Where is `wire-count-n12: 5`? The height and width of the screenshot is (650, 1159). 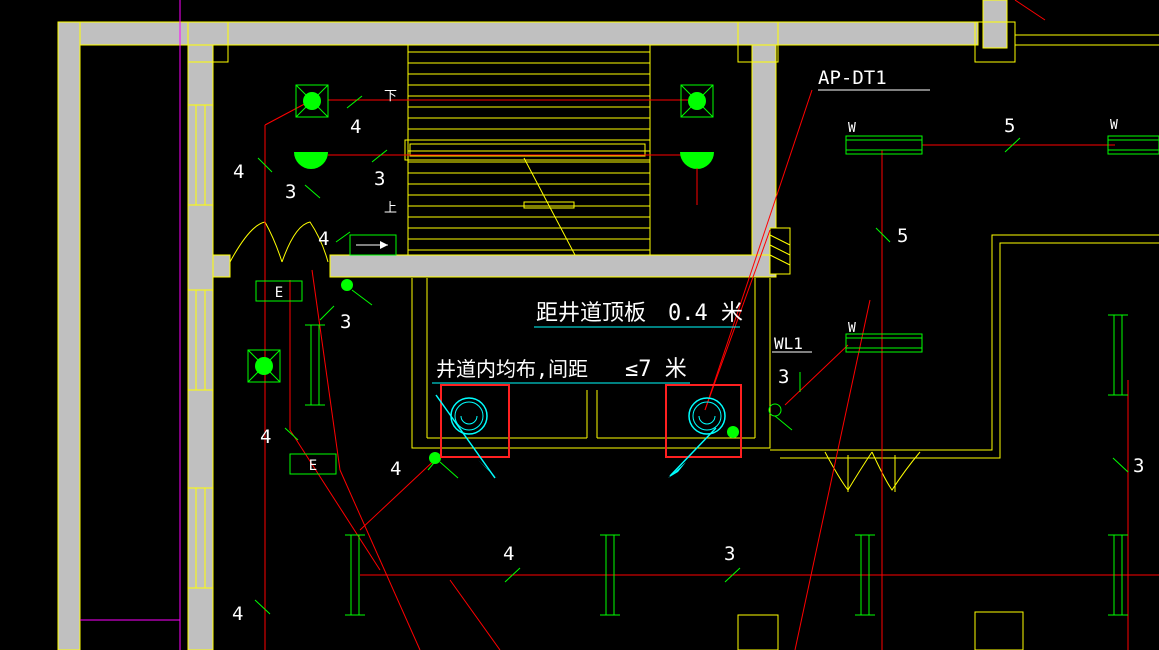
wire-count-n12: 5 is located at coordinates (1009, 126).